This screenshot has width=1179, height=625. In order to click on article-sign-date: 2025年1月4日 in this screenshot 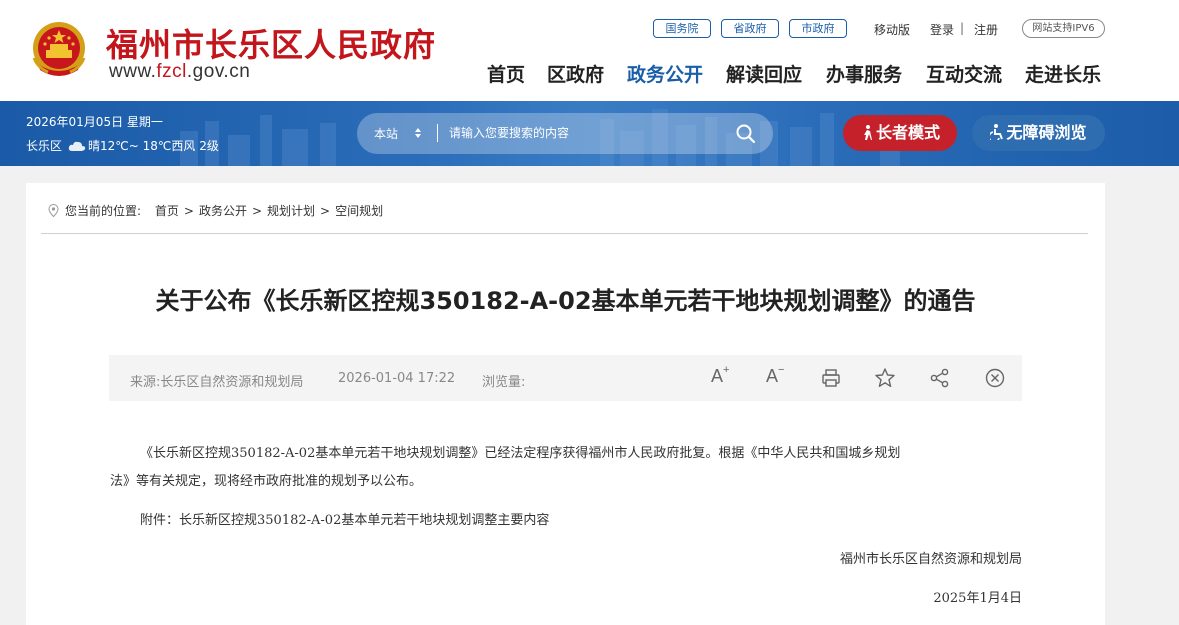, I will do `click(977, 598)`.